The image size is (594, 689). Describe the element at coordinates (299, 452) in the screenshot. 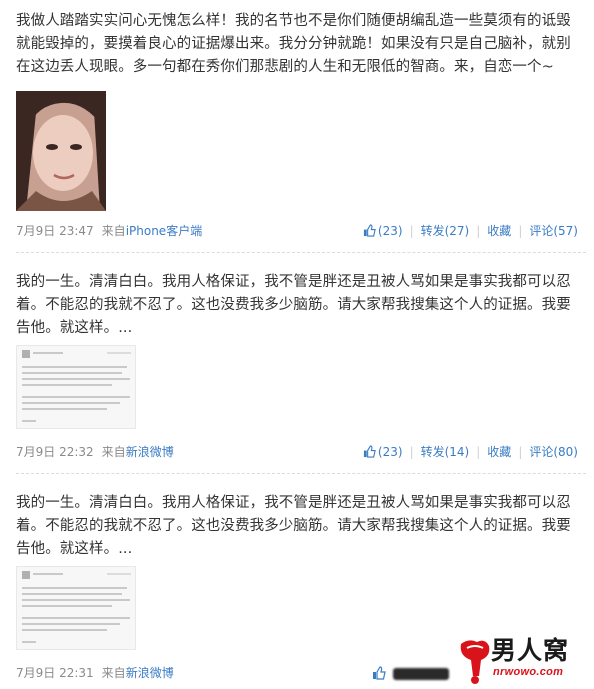

I see `post-meta: 7月9日 22:32 来自新浪微博 (23) | 转发(14) | 收藏 | 评论(80)` at that location.